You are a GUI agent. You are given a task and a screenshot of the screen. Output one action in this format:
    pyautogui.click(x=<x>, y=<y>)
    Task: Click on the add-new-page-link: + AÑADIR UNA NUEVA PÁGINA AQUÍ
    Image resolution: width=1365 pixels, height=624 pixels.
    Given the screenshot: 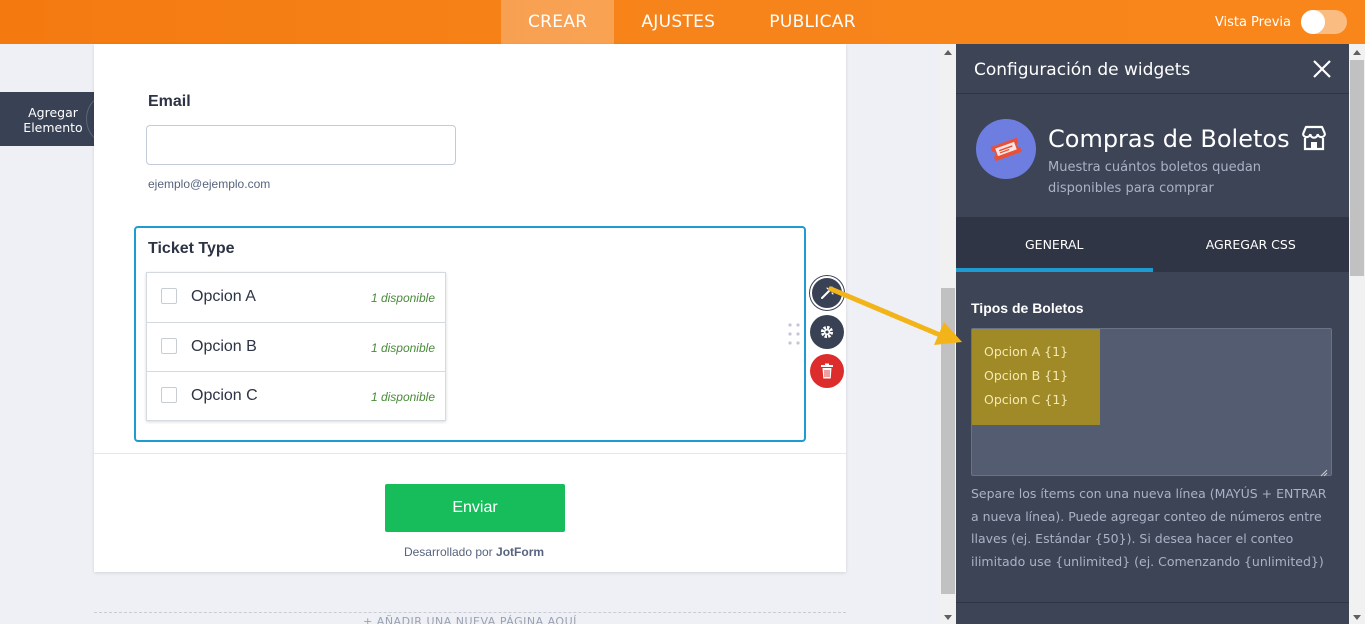 What is the action you would take?
    pyautogui.click(x=470, y=618)
    